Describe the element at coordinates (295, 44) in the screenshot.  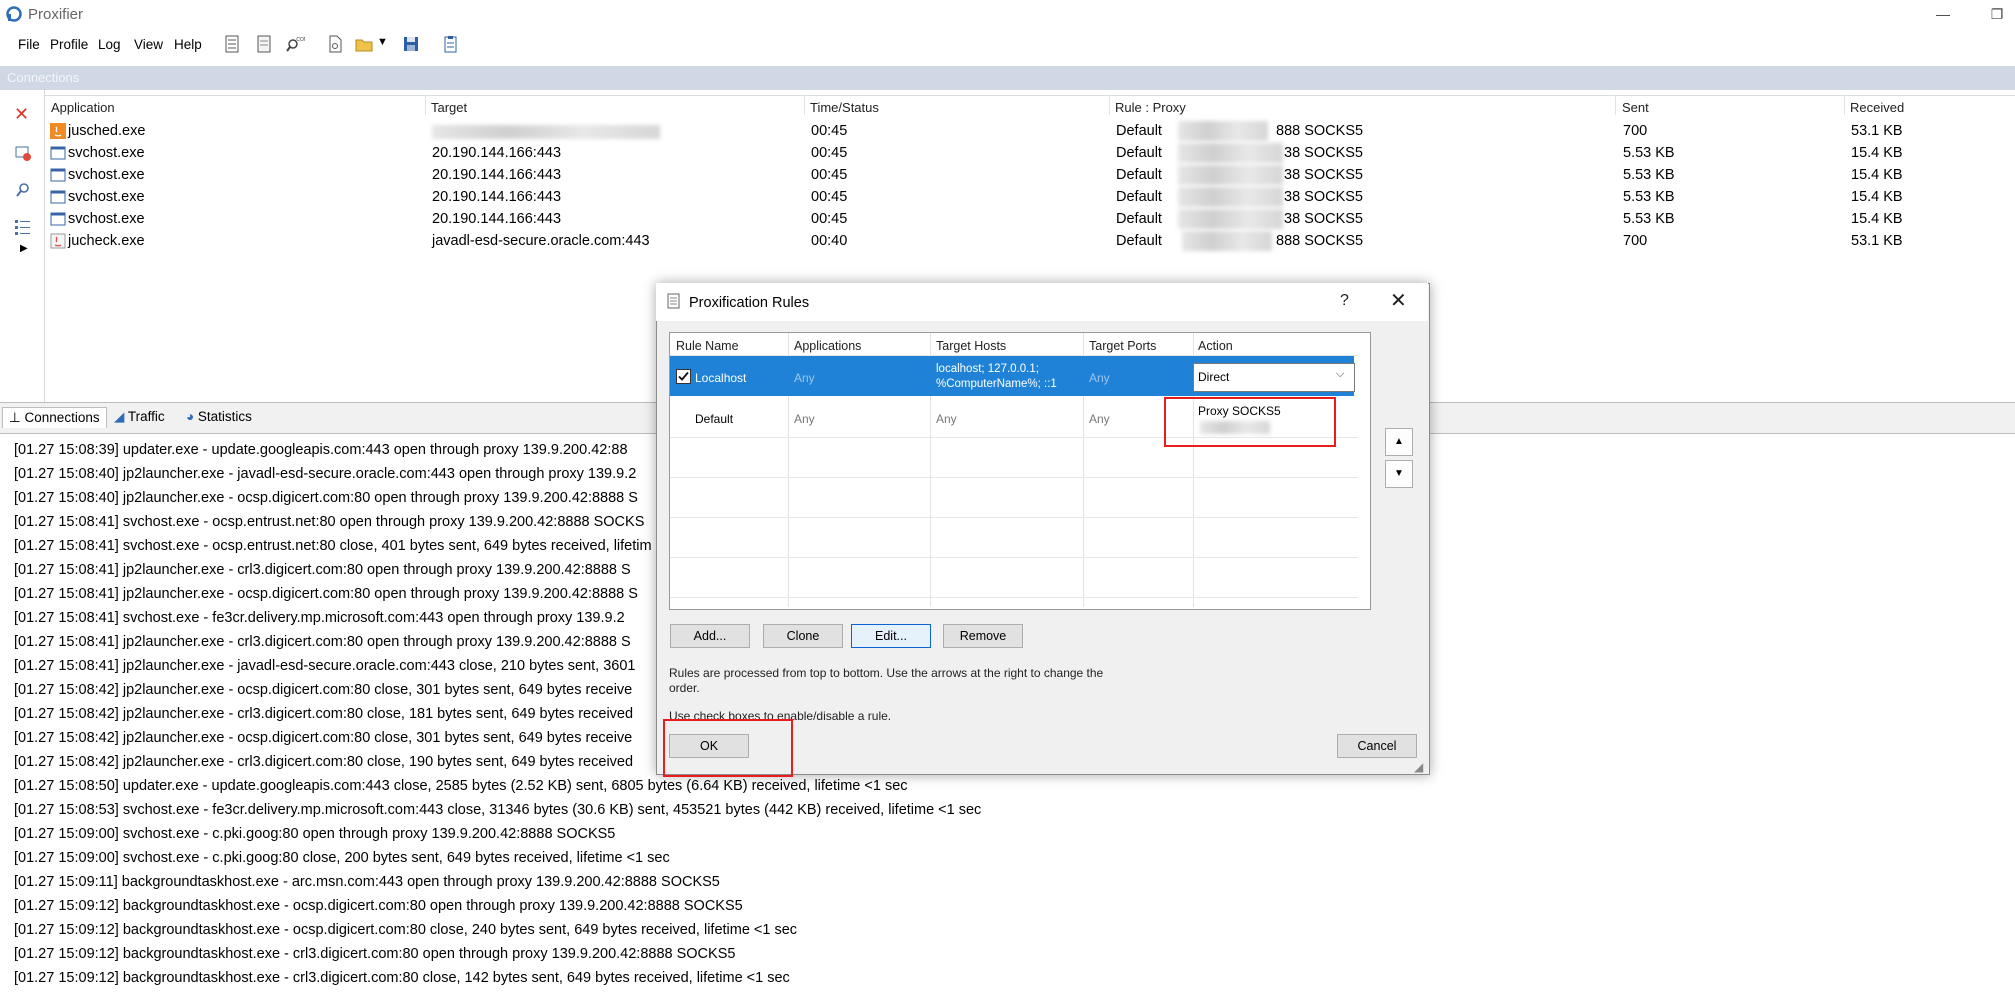
I see `dns-lookup-icon: .COM` at that location.